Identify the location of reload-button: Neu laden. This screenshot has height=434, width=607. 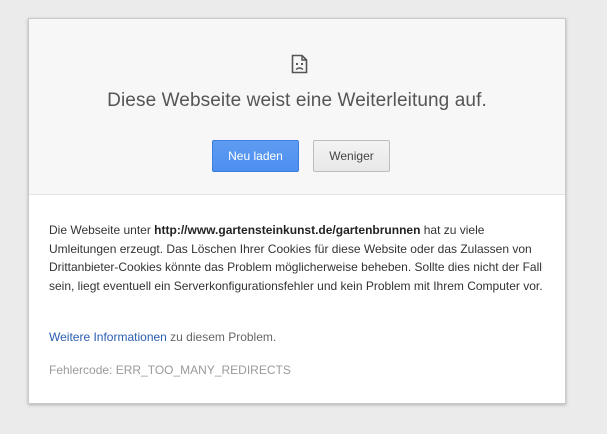
(255, 156).